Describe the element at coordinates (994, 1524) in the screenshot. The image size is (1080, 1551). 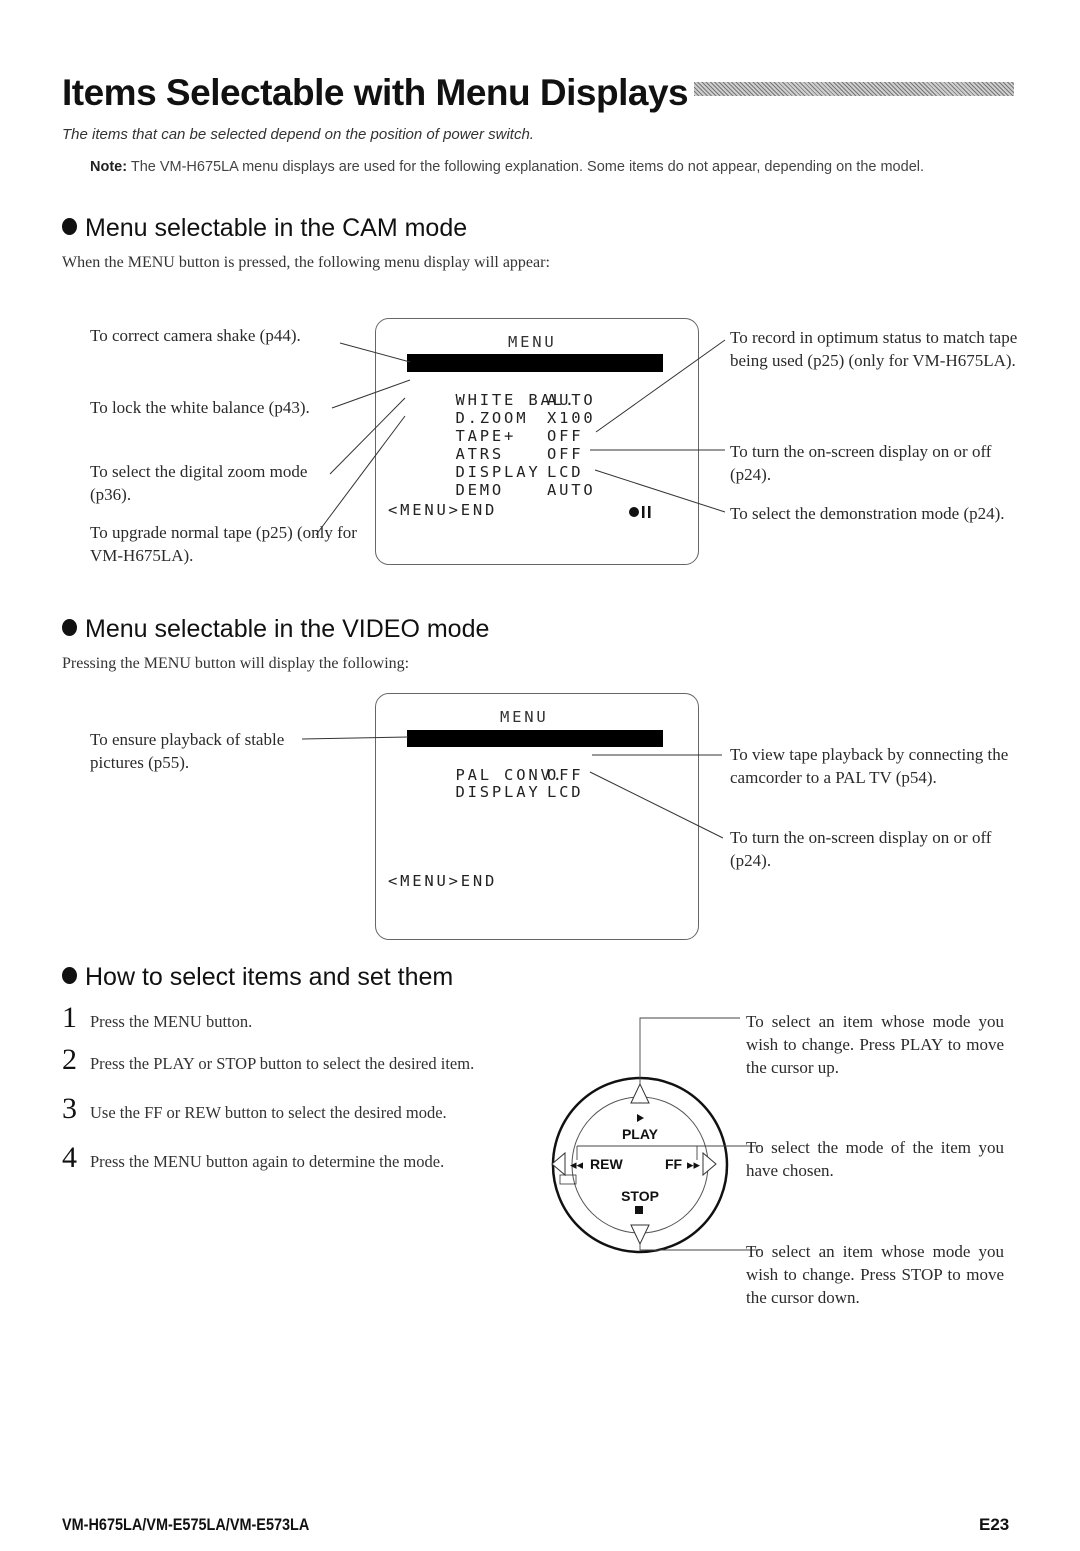
I see `page-number: E23` at that location.